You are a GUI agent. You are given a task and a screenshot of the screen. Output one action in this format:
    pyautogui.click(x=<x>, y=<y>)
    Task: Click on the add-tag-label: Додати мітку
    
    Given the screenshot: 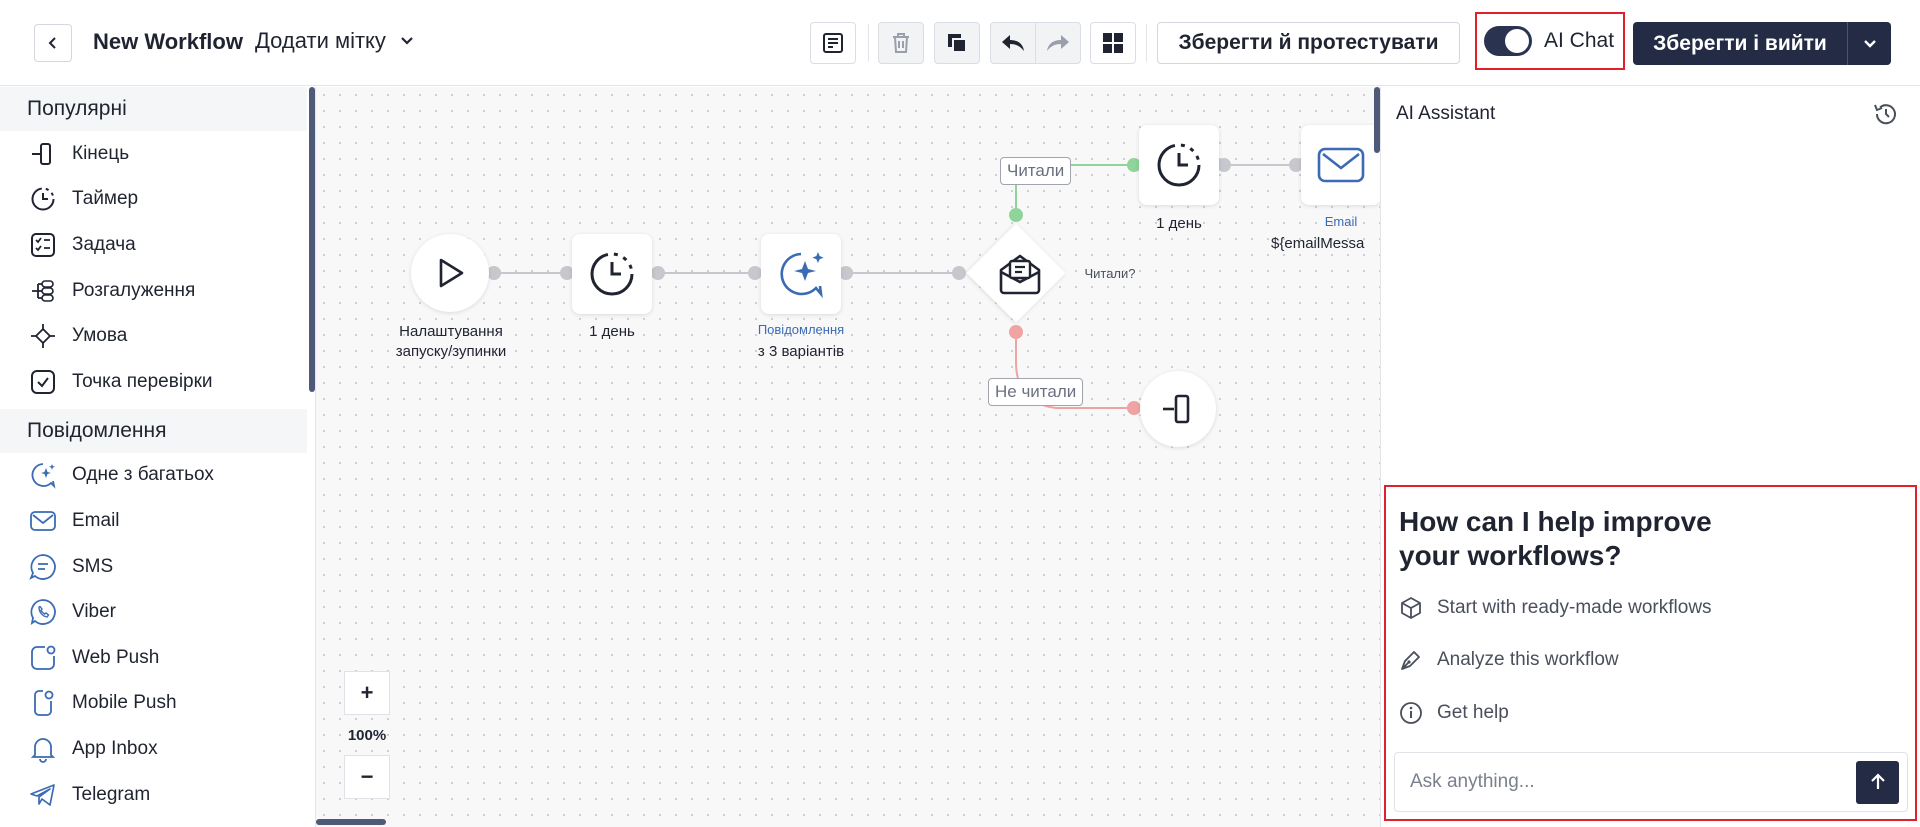 What is the action you would take?
    pyautogui.click(x=320, y=40)
    